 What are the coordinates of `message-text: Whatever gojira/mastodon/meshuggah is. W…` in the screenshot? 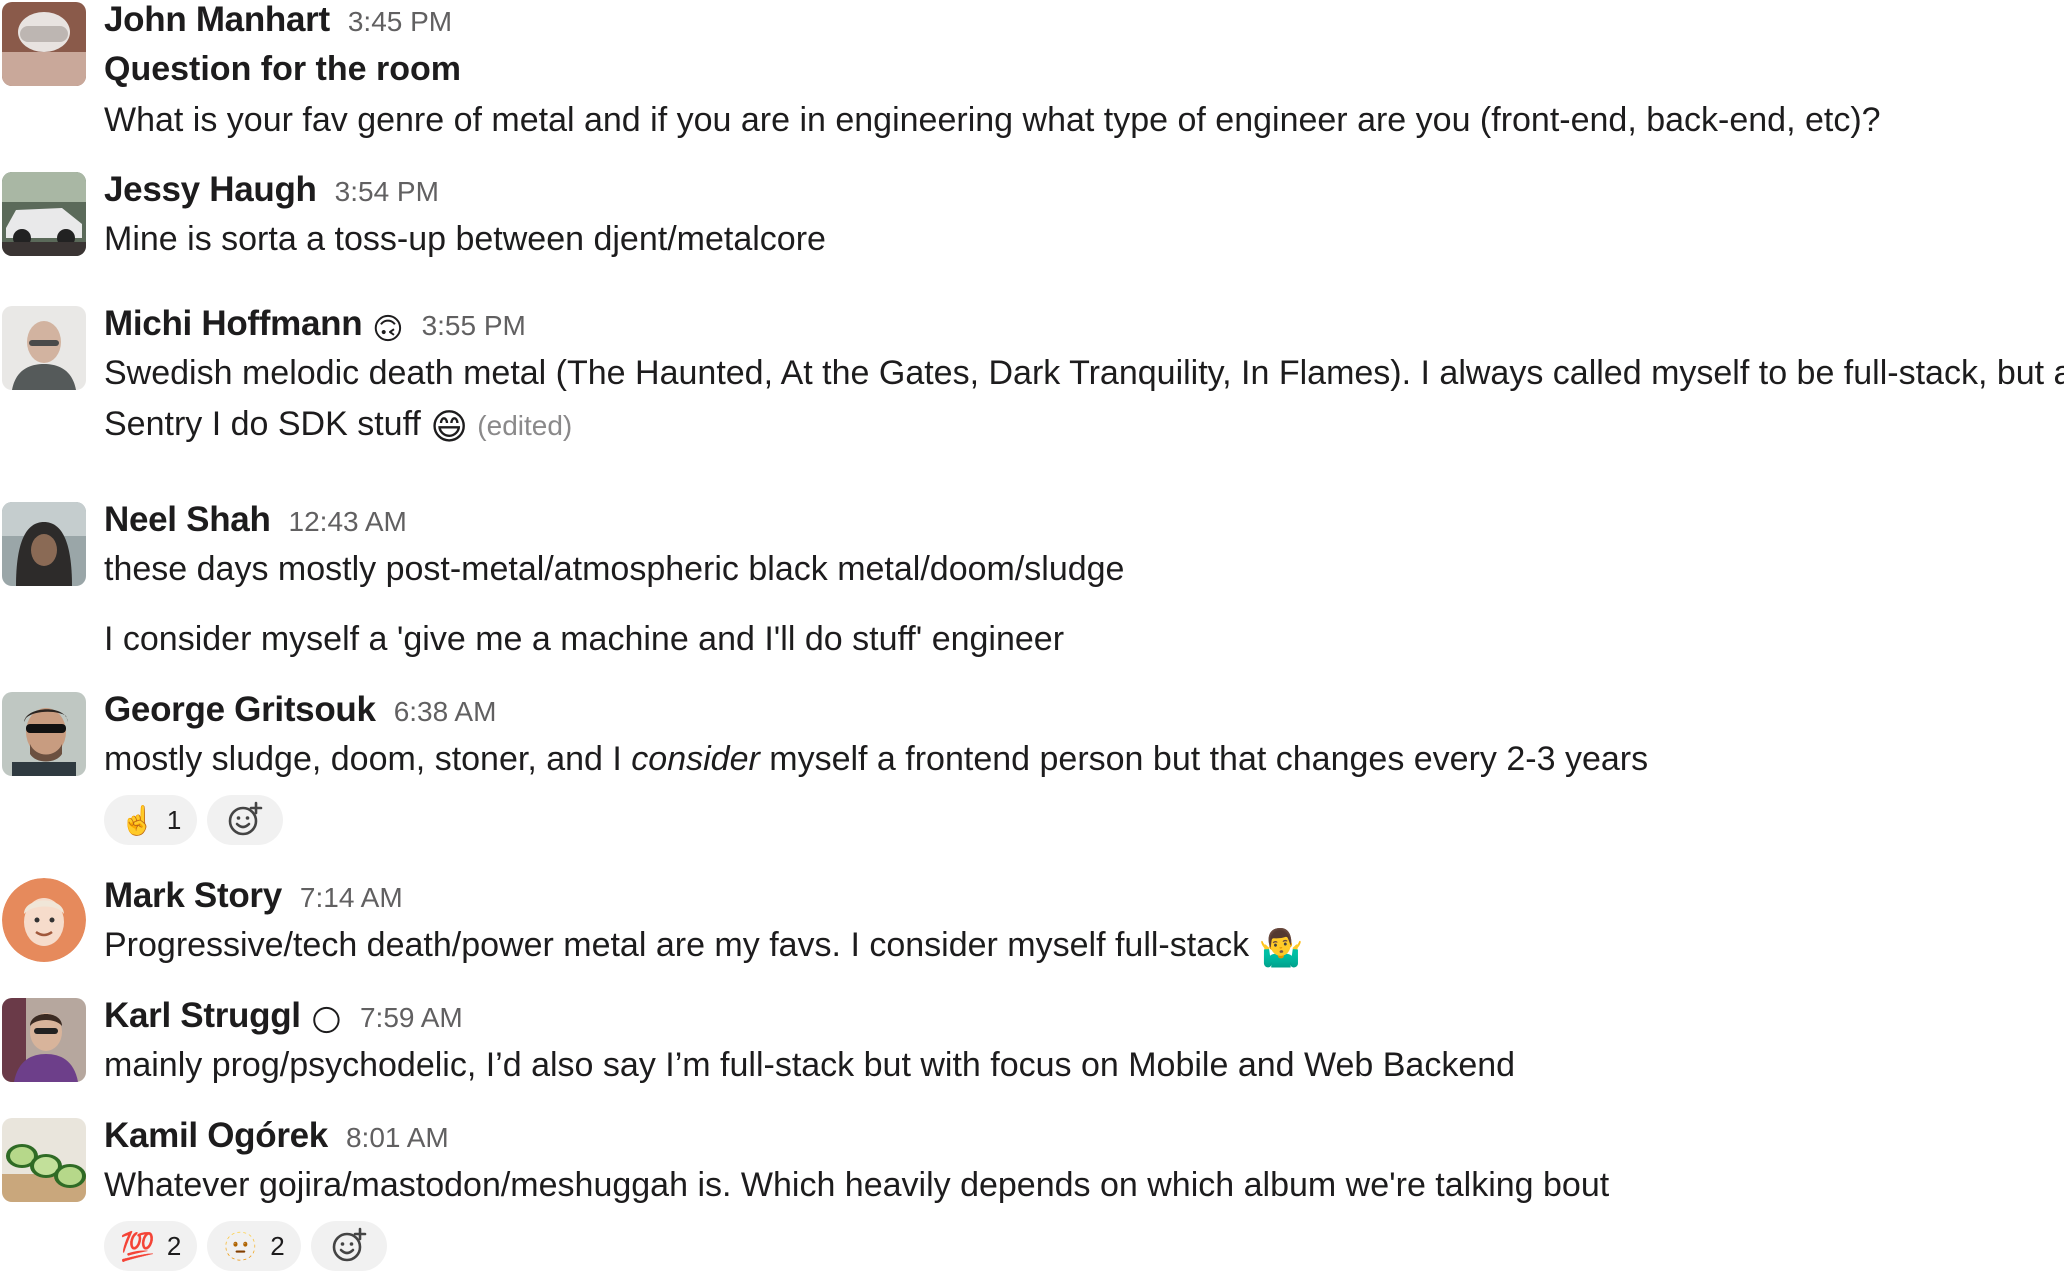 It's located at (857, 1185).